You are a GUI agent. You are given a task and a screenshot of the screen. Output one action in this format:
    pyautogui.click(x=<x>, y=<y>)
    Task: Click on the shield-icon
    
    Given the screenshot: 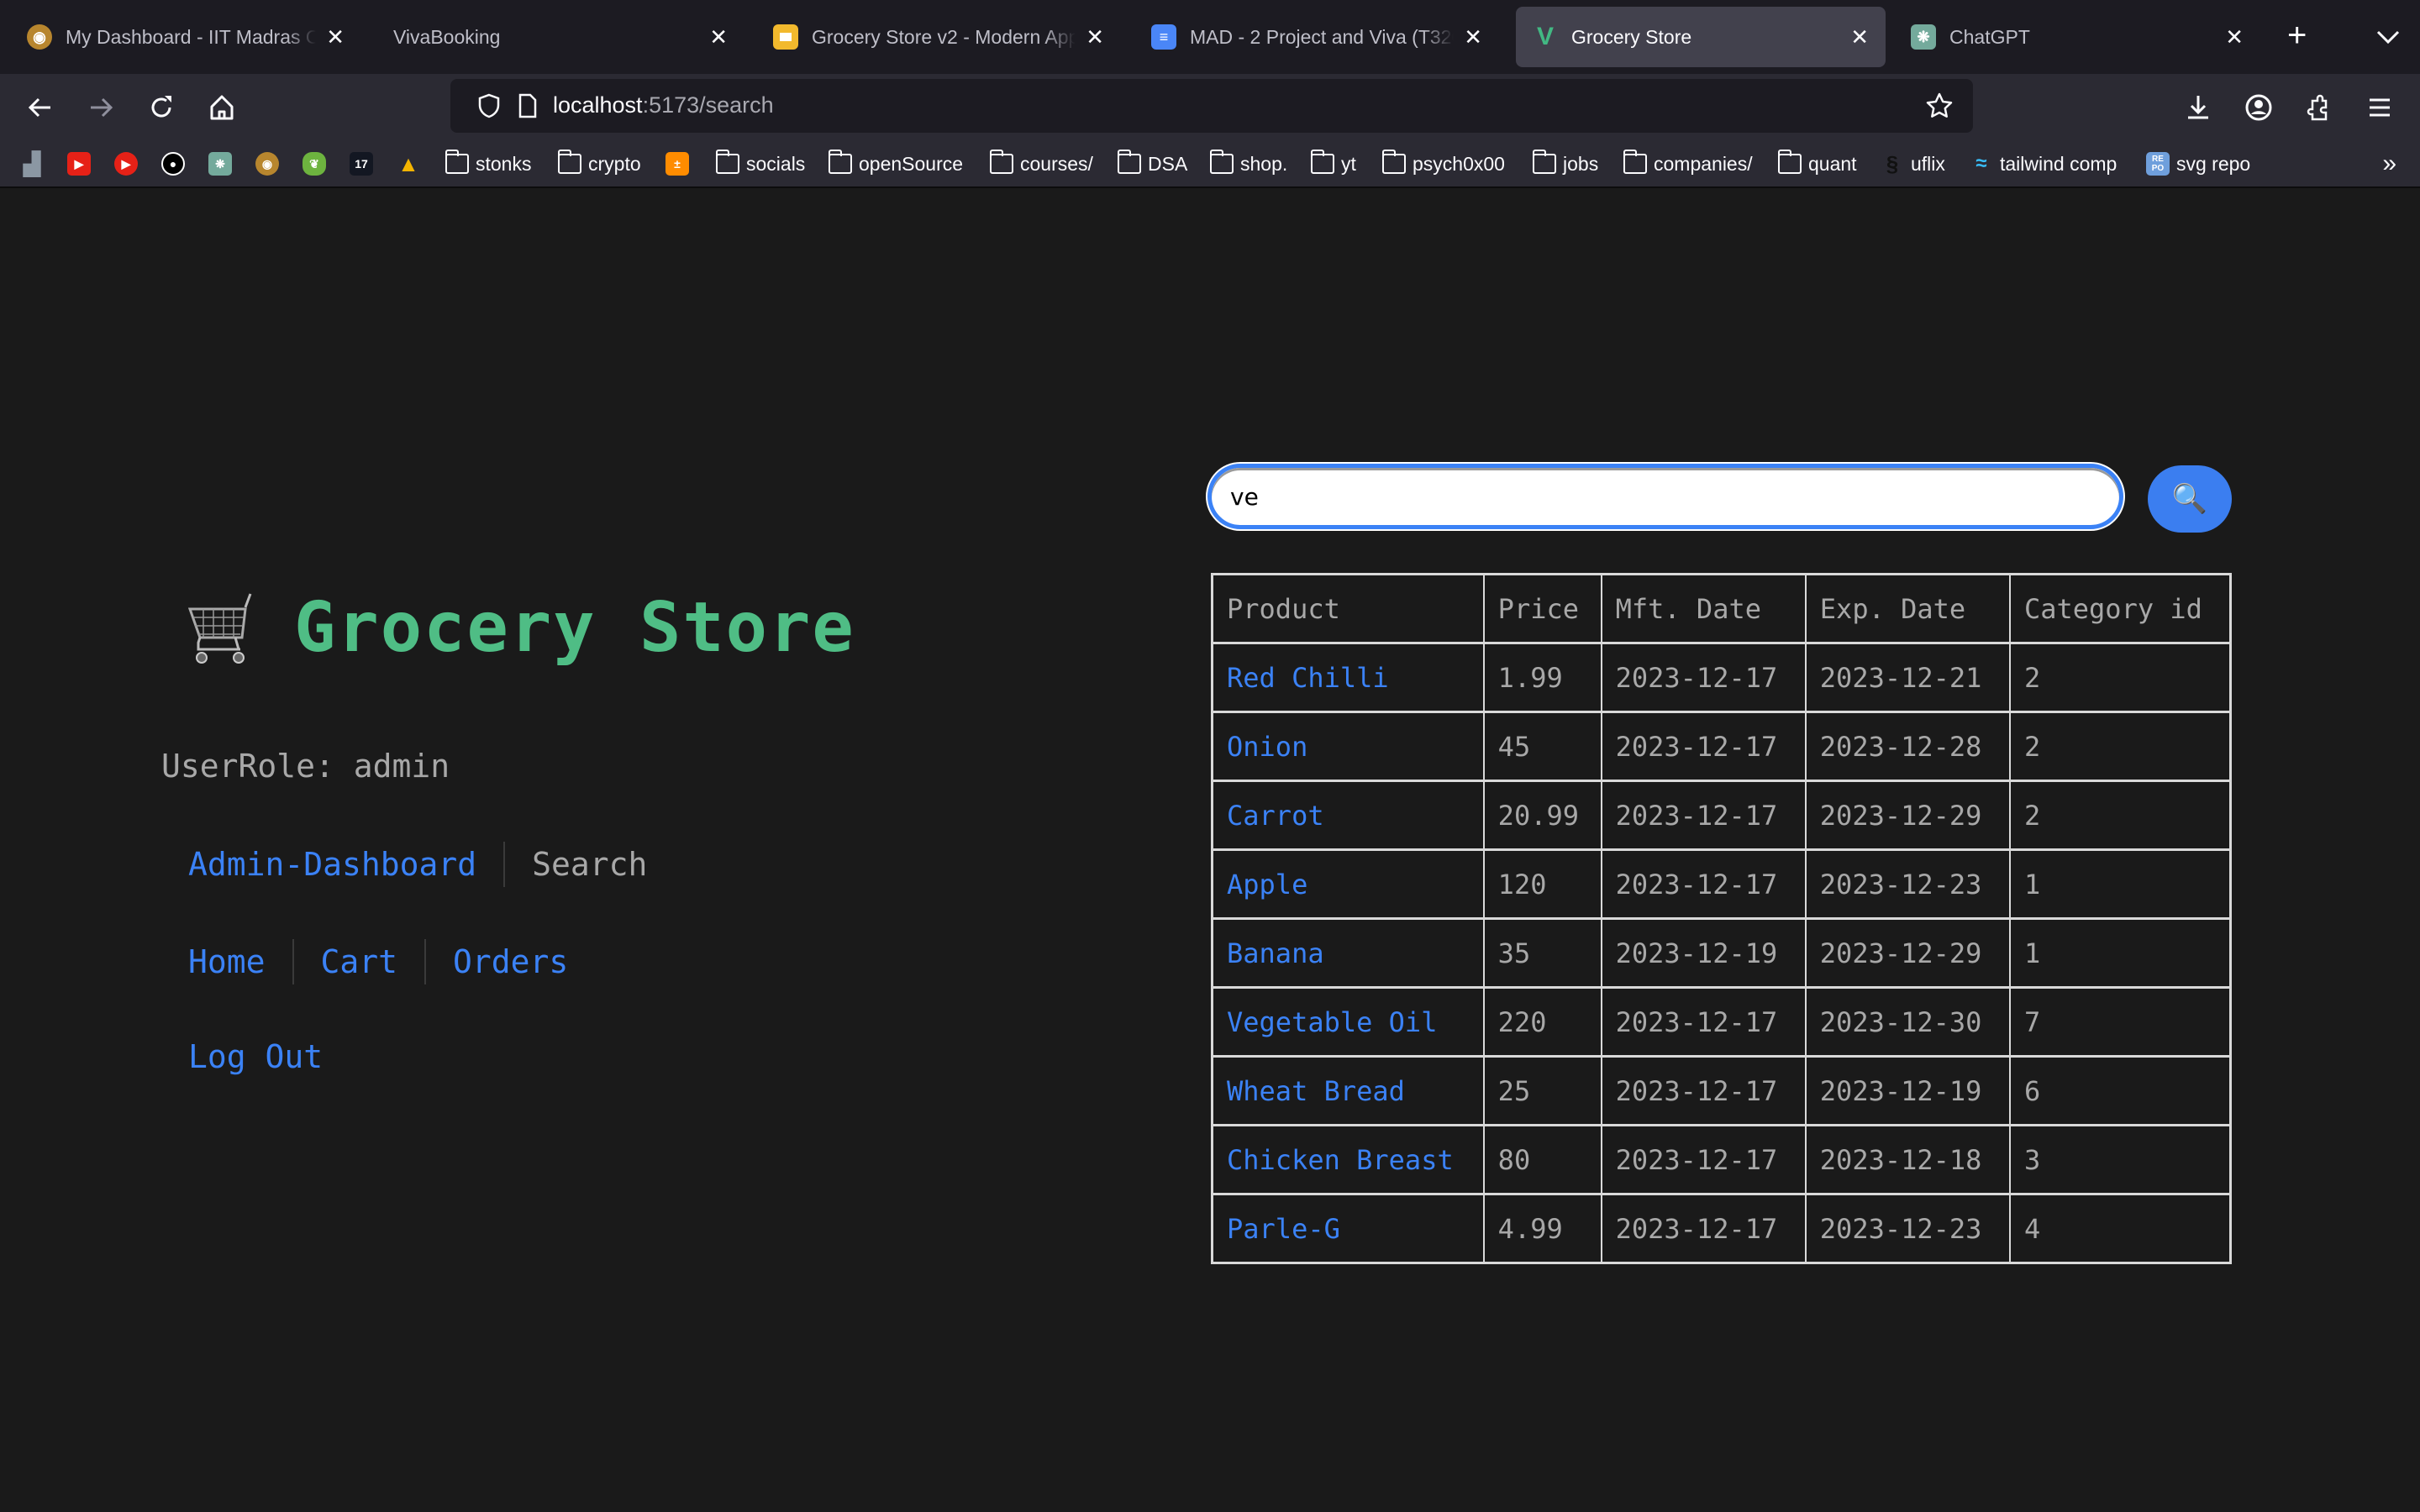 What is the action you would take?
    pyautogui.click(x=489, y=105)
    